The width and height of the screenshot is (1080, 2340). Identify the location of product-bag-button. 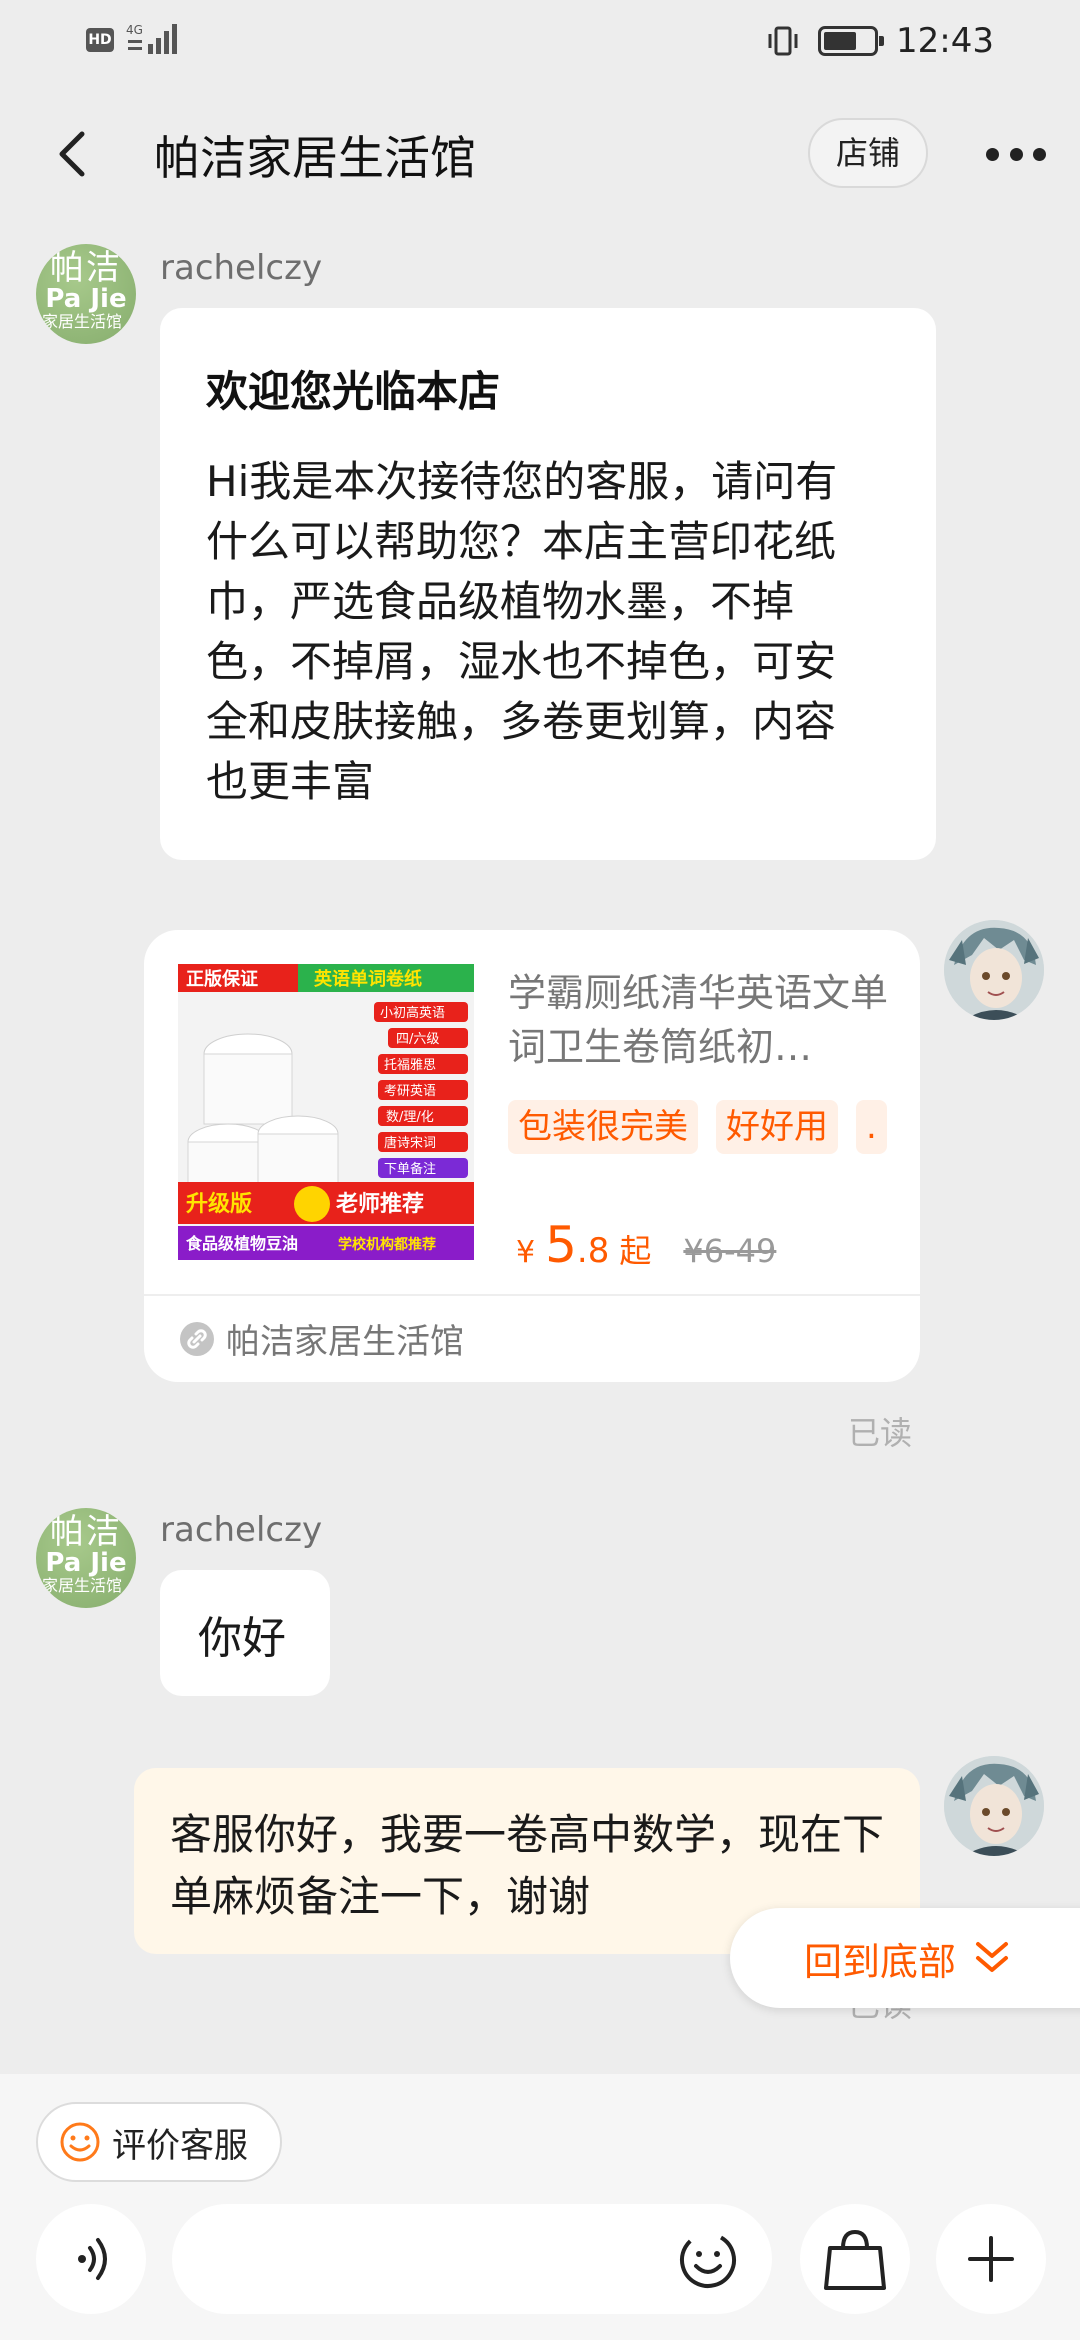
(855, 2259).